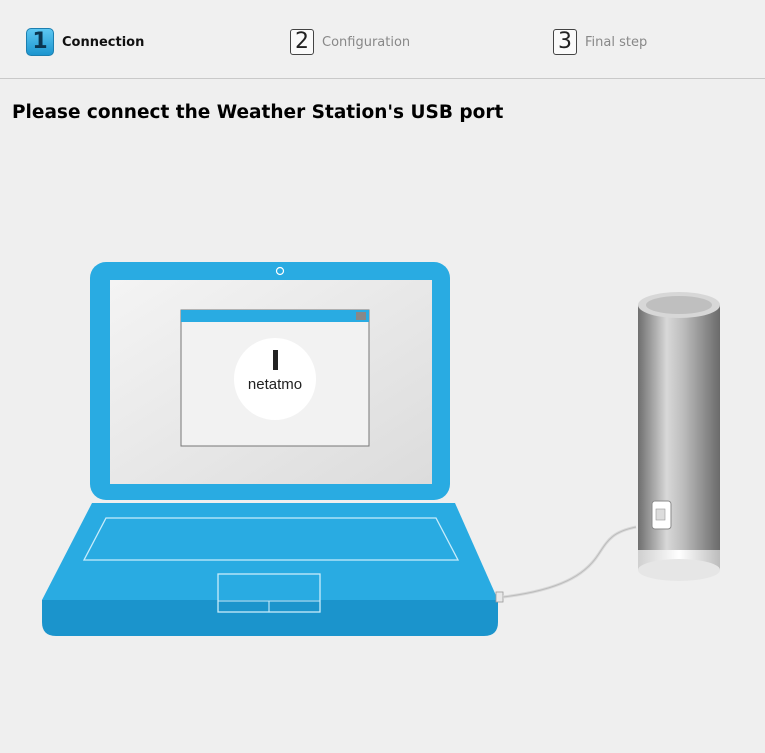  What do you see at coordinates (569, 562) in the screenshot?
I see `usb-cable-icon` at bounding box center [569, 562].